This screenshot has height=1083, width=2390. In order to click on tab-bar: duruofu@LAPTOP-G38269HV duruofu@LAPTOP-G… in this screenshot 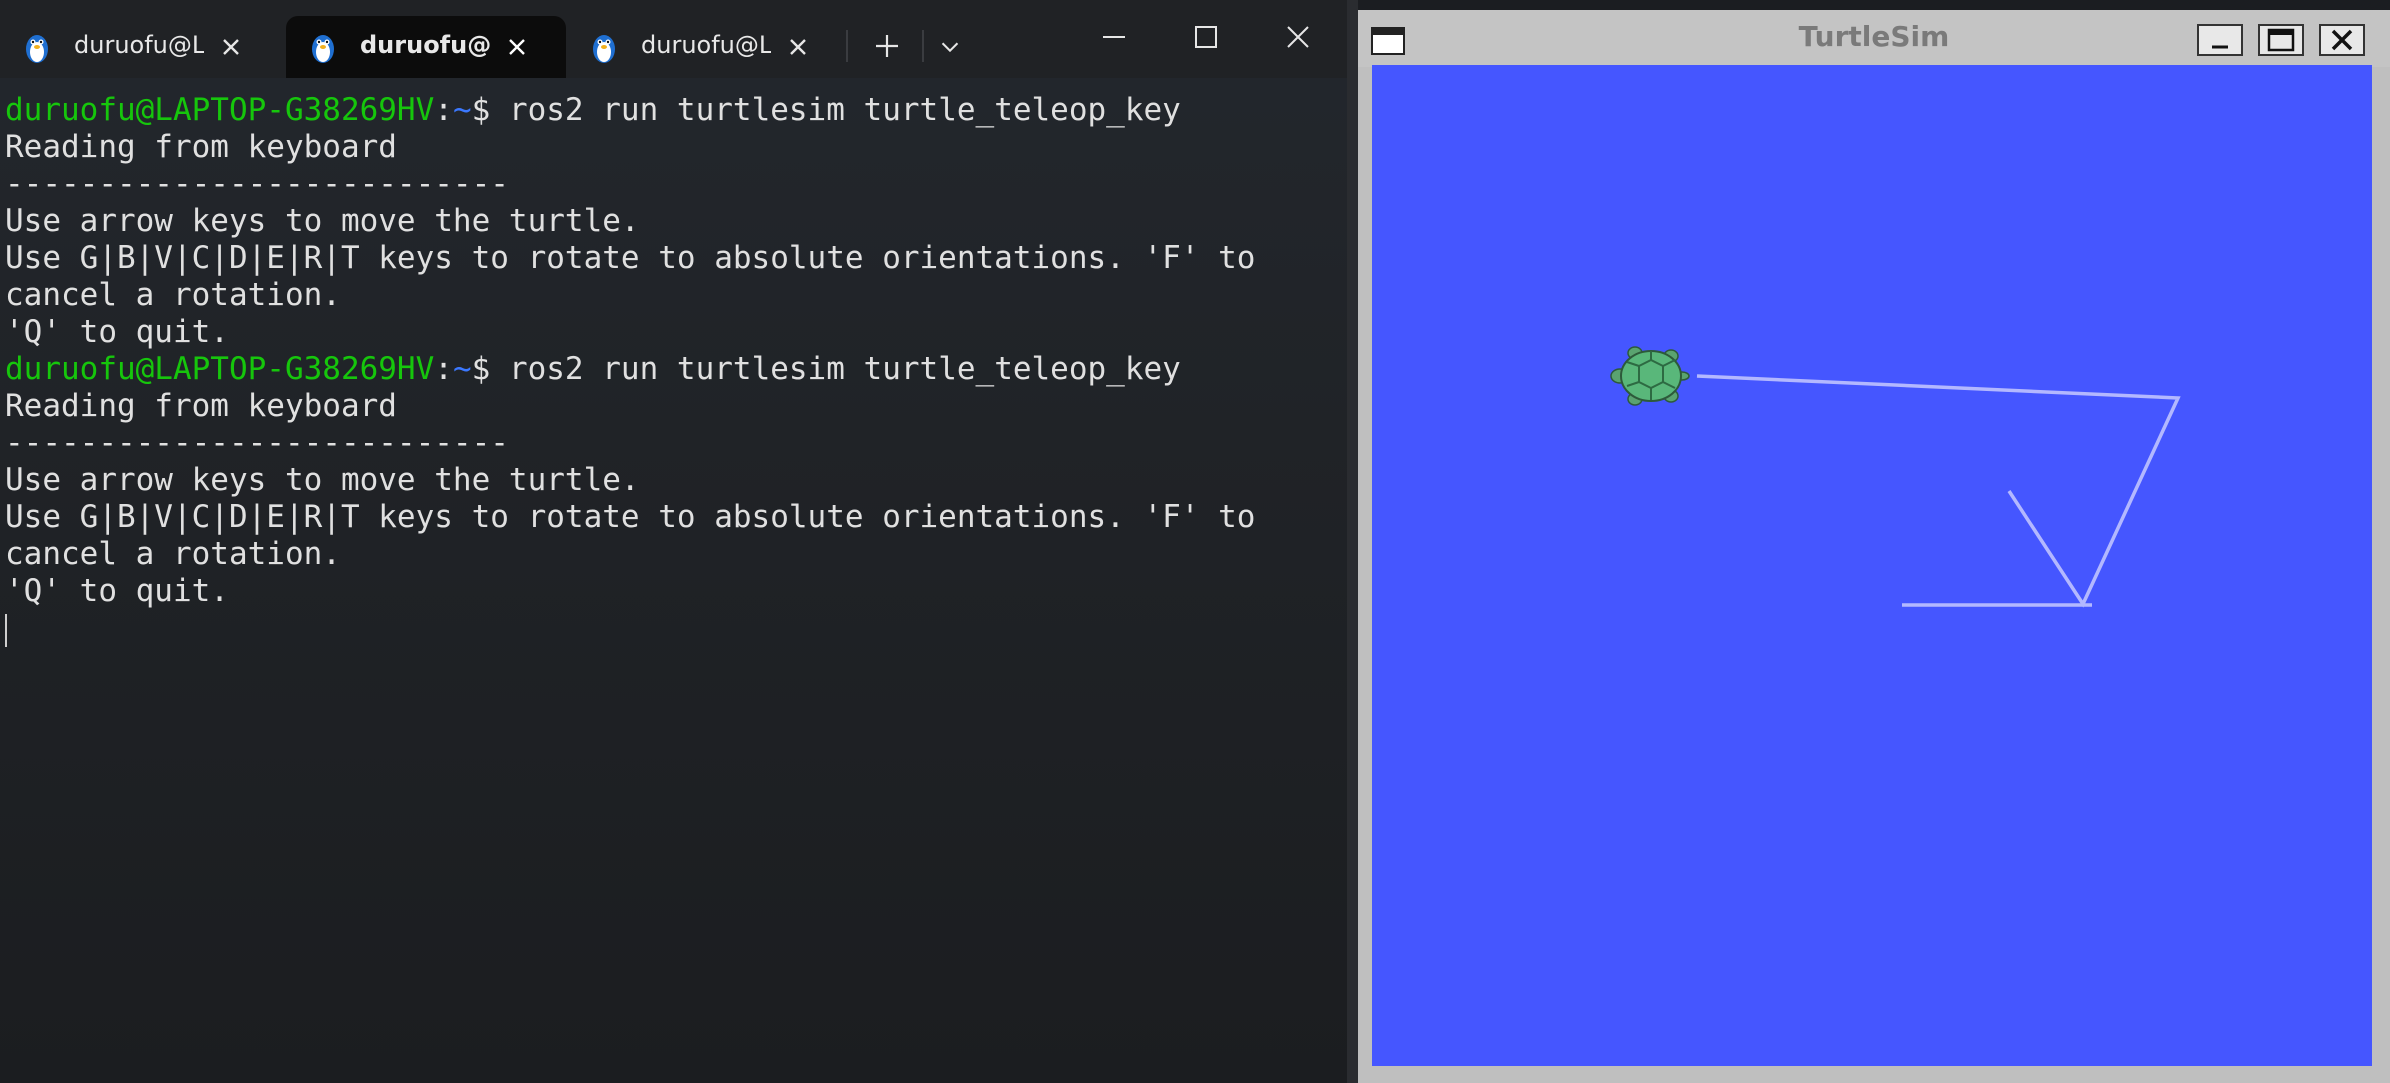, I will do `click(673, 39)`.